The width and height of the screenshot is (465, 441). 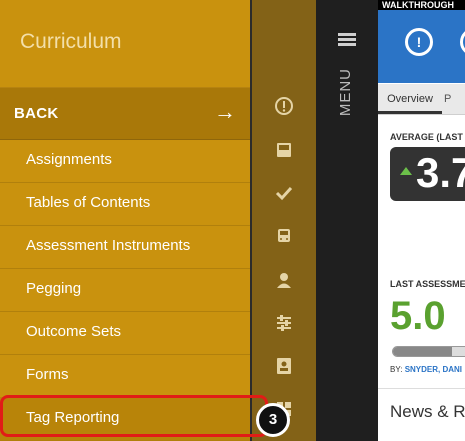 I want to click on teacher-name: SNYDER, DANI, so click(x=433, y=369).